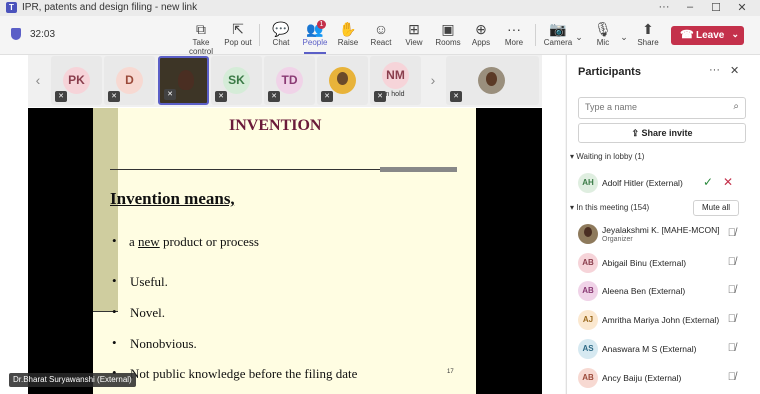 The height and width of the screenshot is (394, 760). I want to click on participant-row: Jeyalakshmi K. [MAHE-MCON] Organizer 🎙̸, so click(663, 235).